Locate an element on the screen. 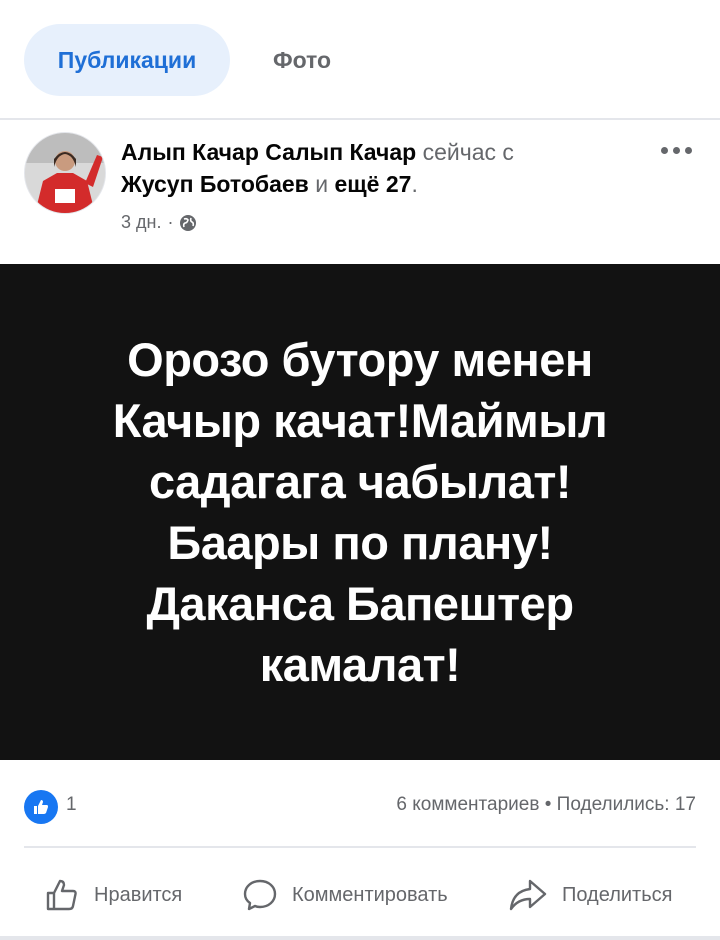  comment-bubble-icon is located at coordinates (260, 895).